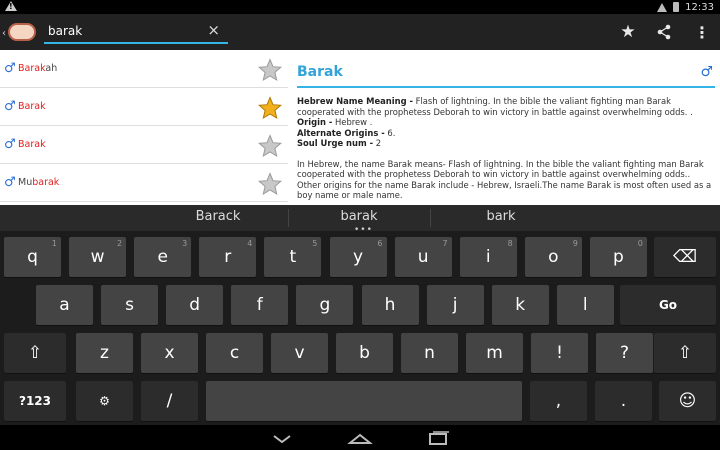 Image resolution: width=720 pixels, height=450 pixels. What do you see at coordinates (664, 32) in the screenshot?
I see `share-button` at bounding box center [664, 32].